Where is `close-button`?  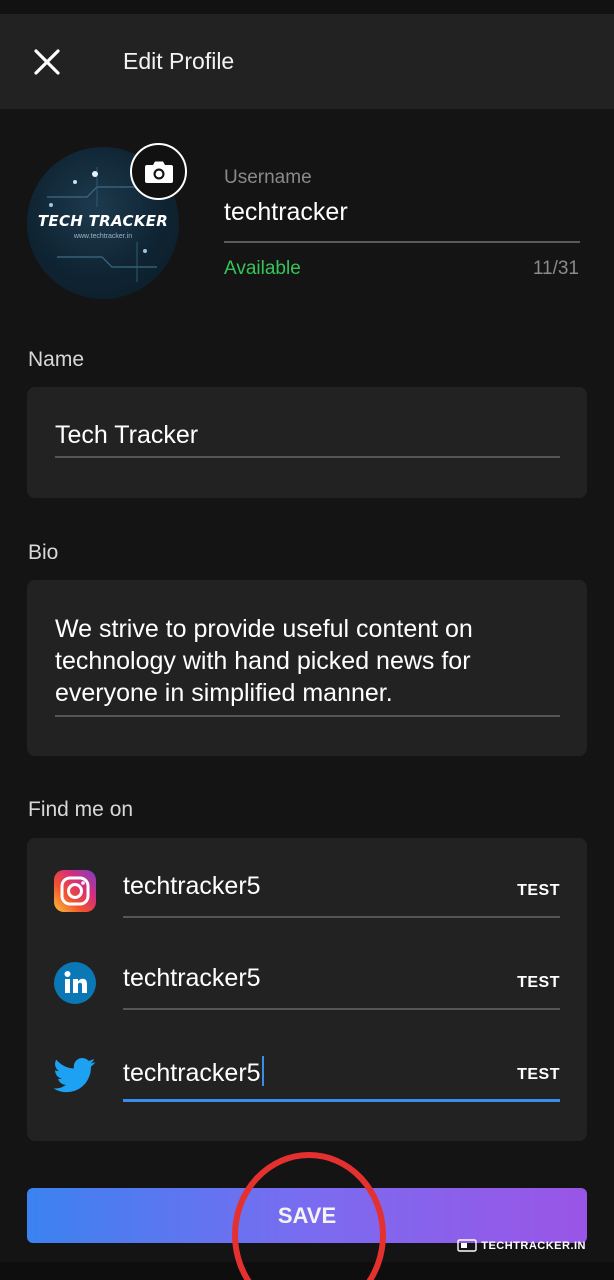
close-button is located at coordinates (47, 62).